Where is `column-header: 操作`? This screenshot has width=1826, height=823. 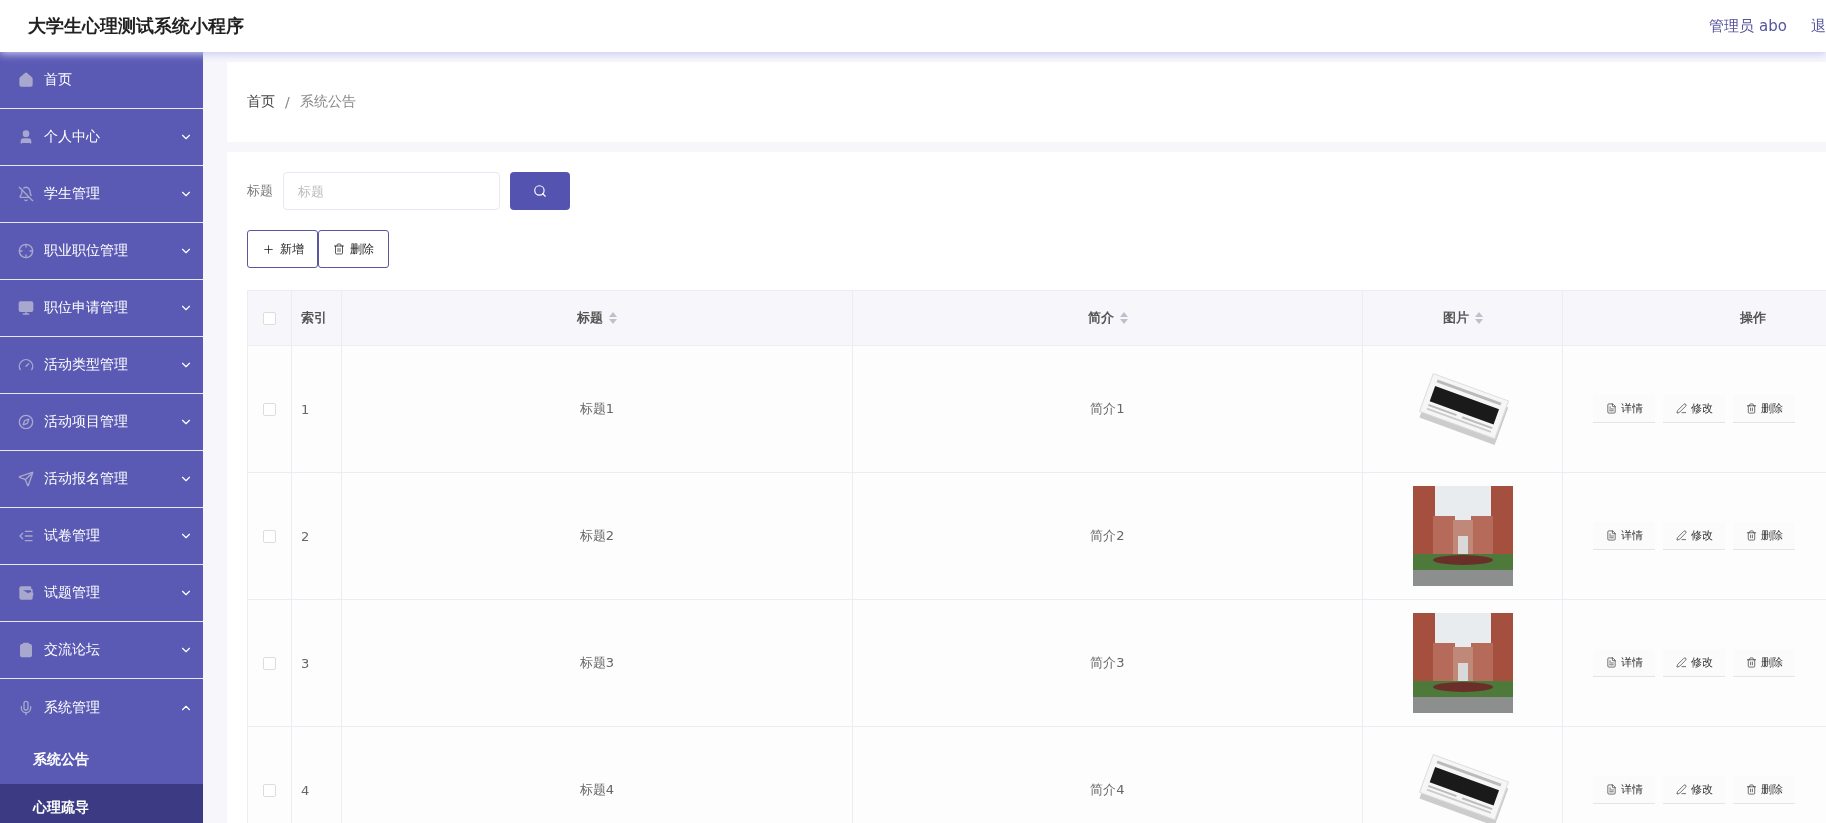 column-header: 操作 is located at coordinates (1752, 318).